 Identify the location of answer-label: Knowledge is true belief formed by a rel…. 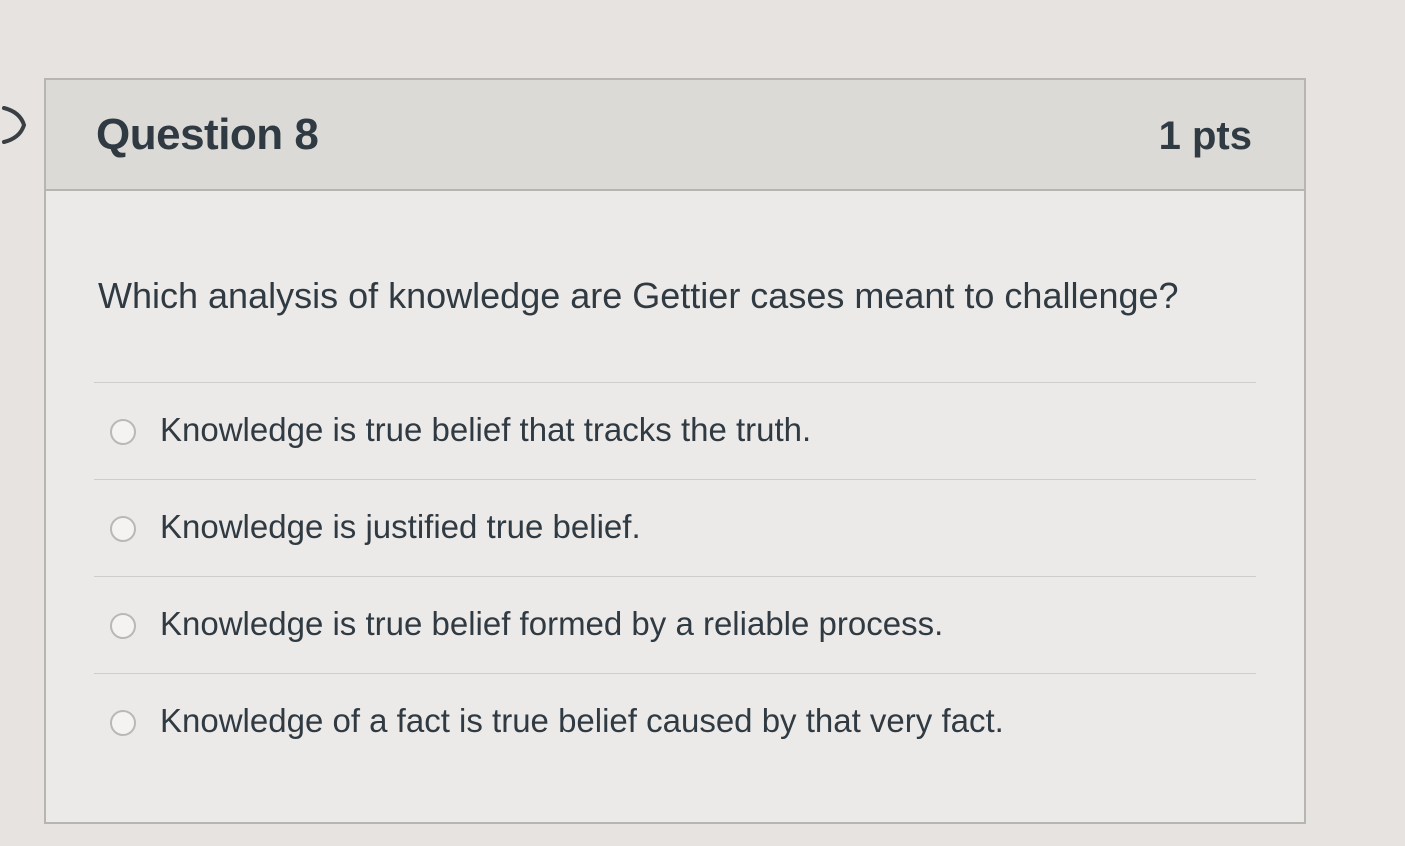
(551, 624).